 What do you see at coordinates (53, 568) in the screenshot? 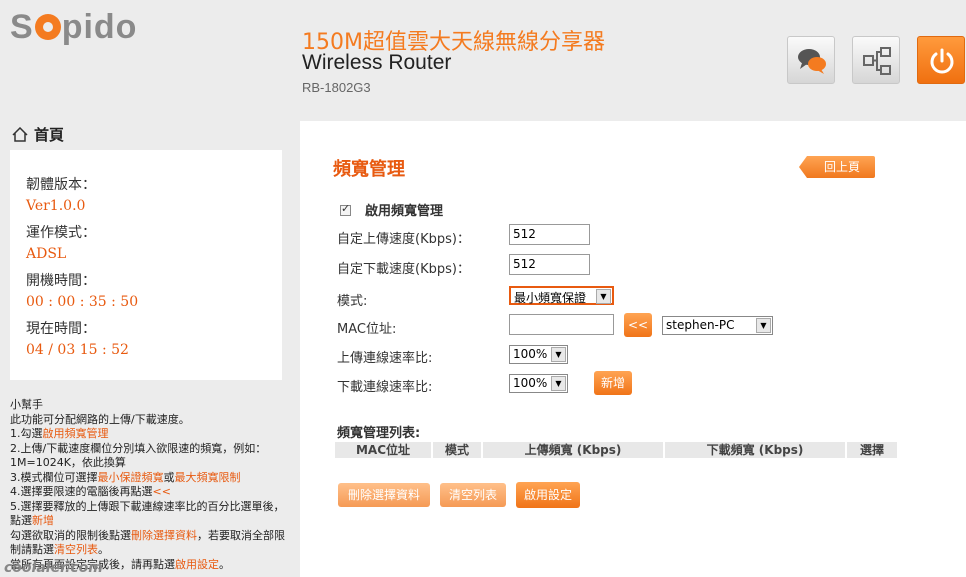
I see `watermark: coolaler.com` at bounding box center [53, 568].